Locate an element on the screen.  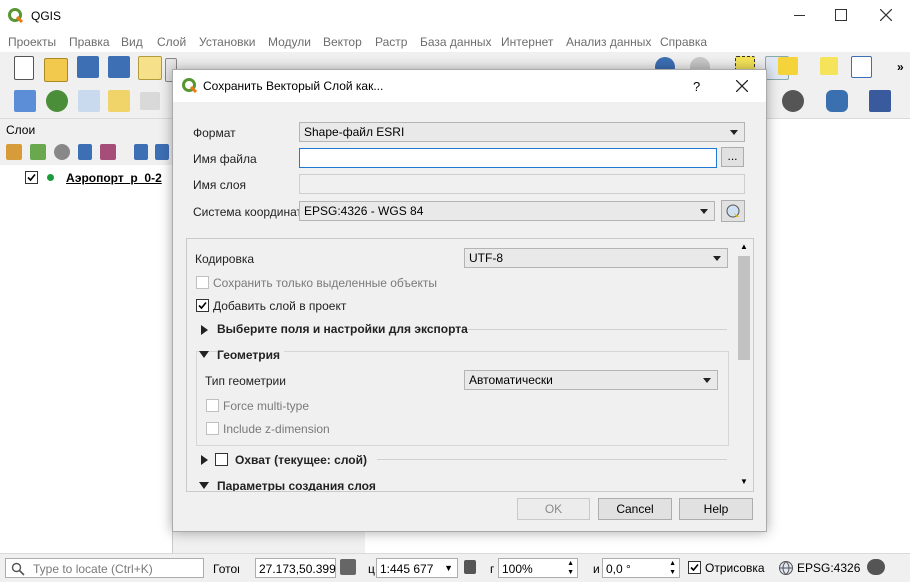
collapse-all-icon is located at coordinates (162, 152).